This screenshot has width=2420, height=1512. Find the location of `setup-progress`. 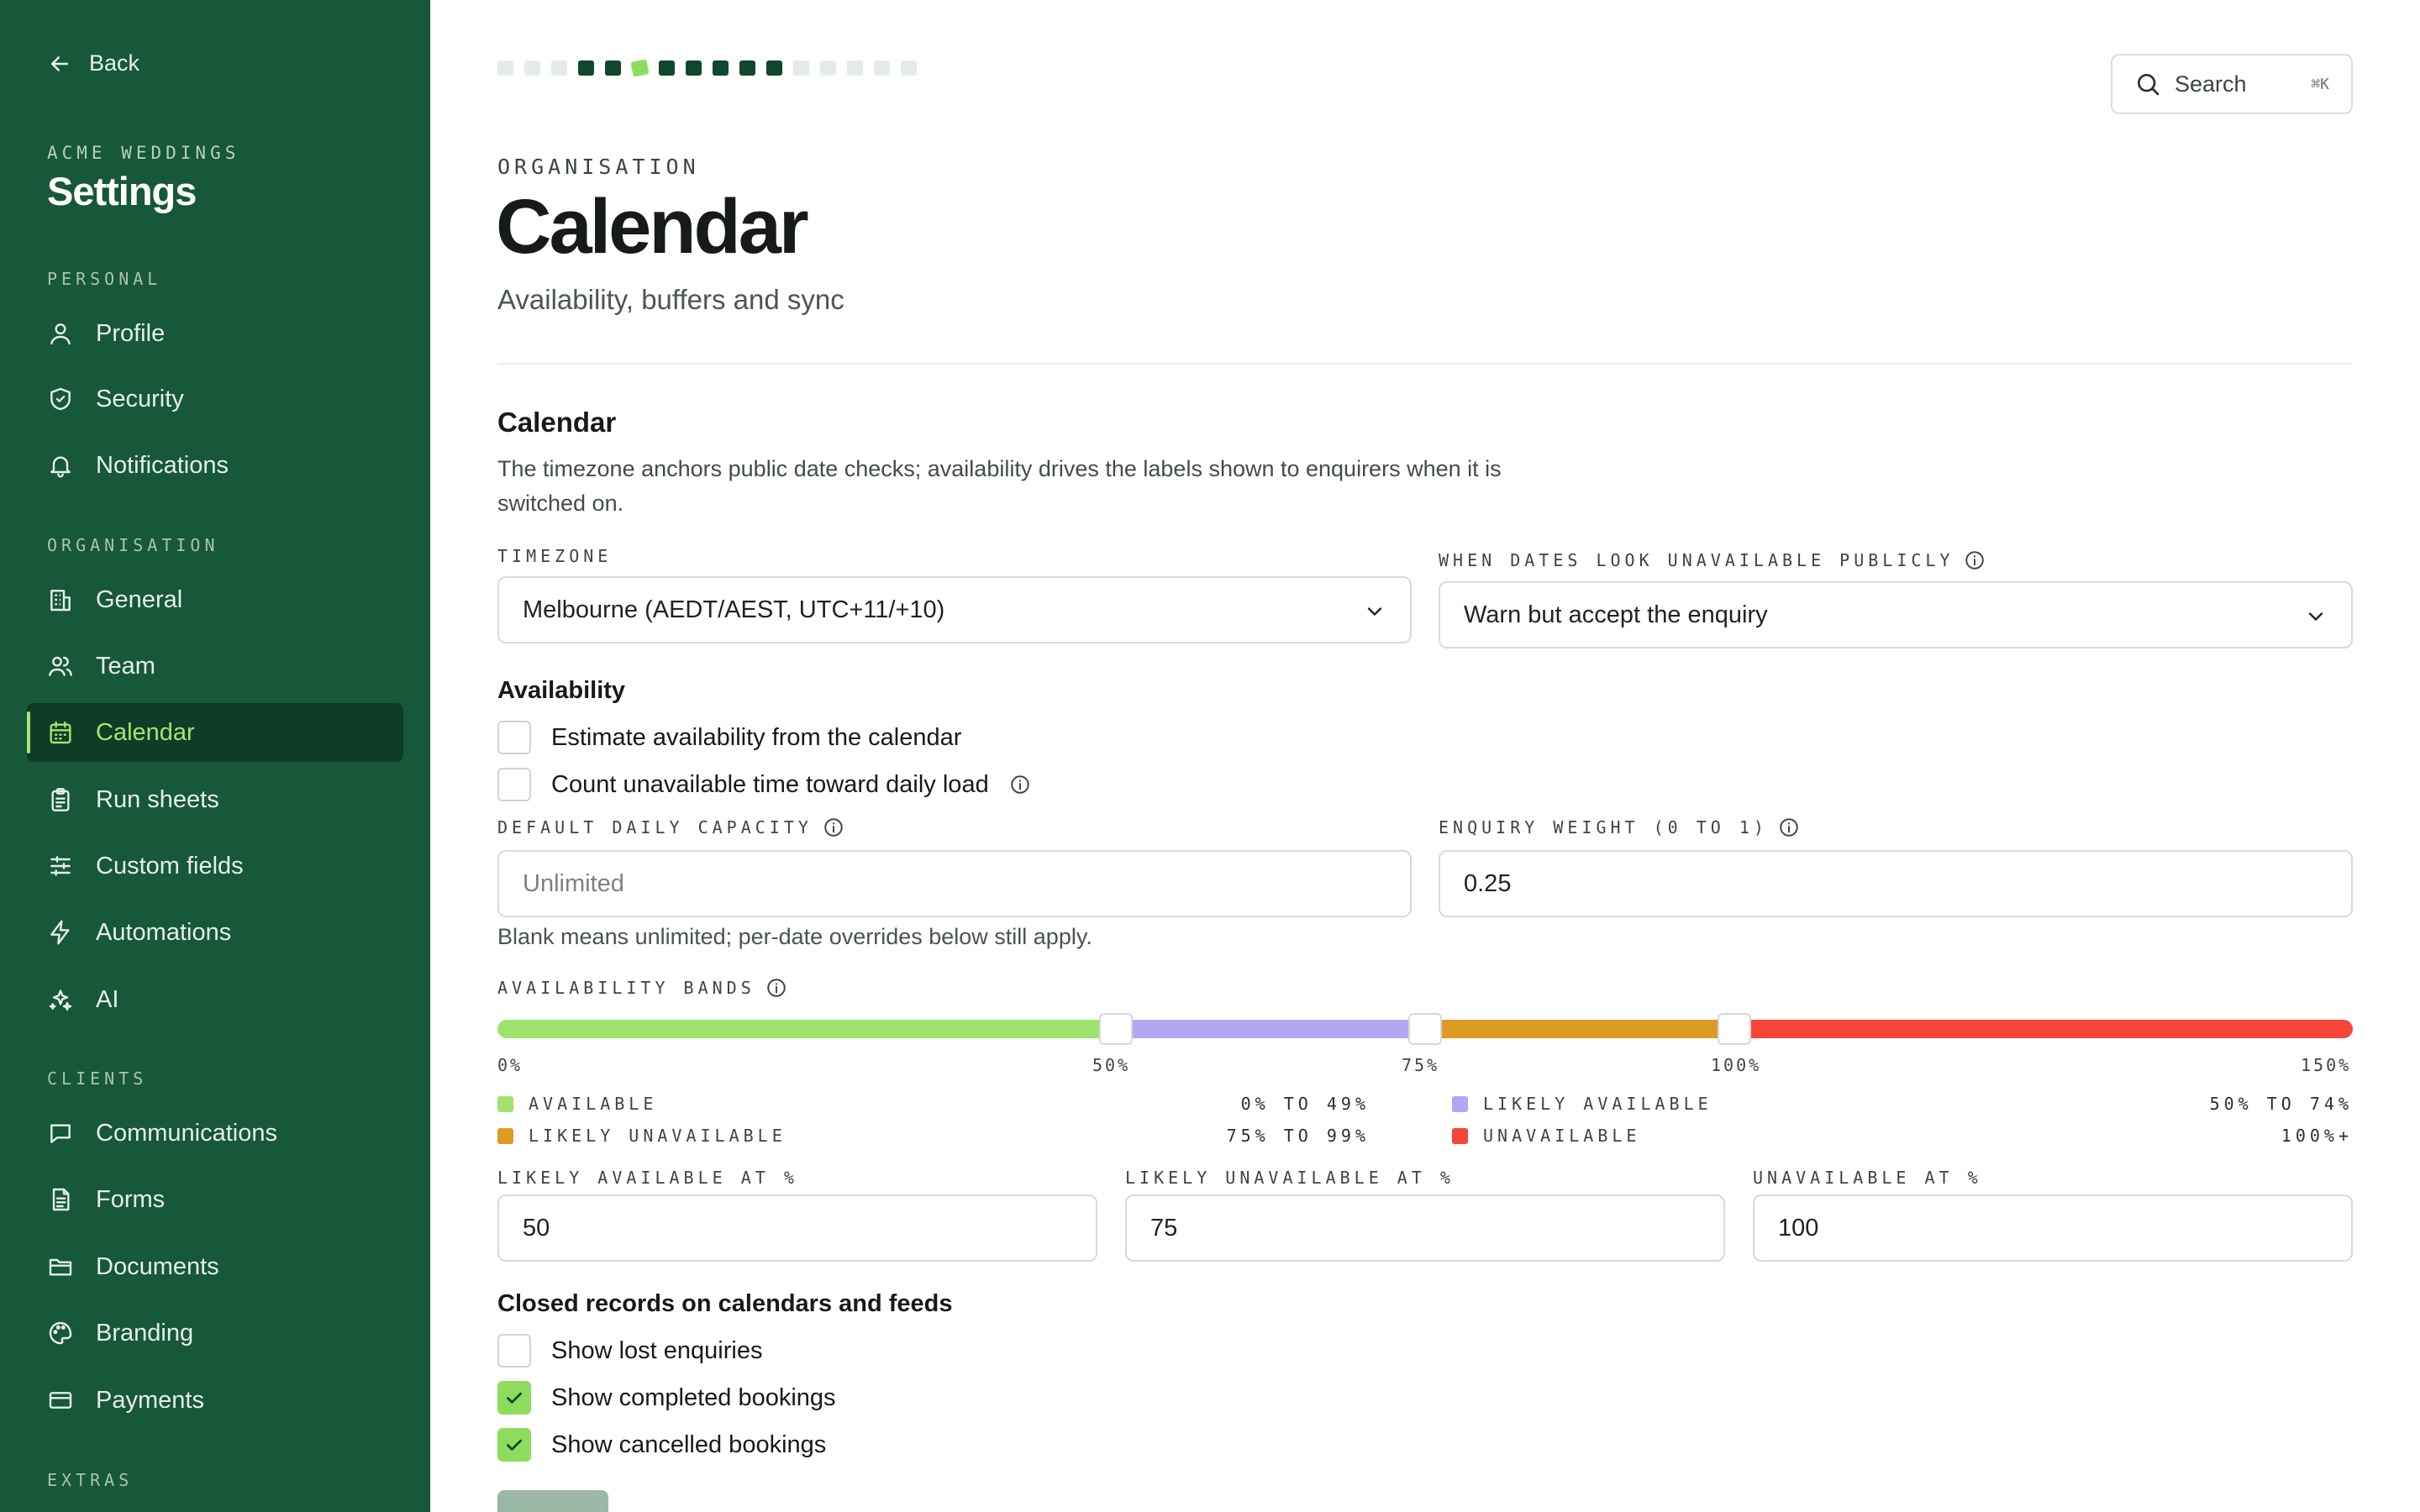

setup-progress is located at coordinates (707, 68).